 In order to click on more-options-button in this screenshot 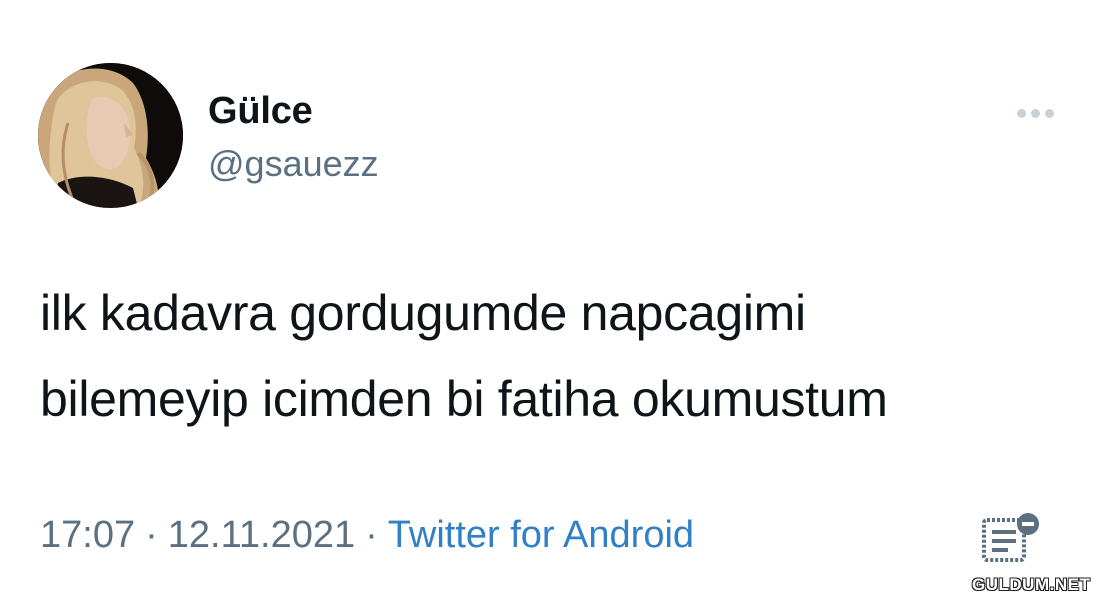, I will do `click(1035, 113)`.